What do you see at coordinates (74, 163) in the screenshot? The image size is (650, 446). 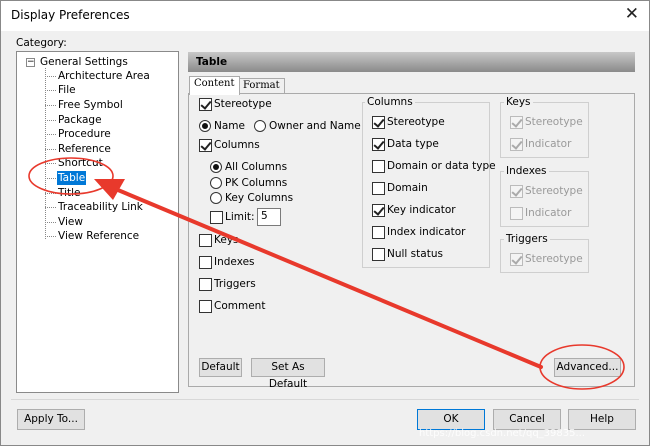 I see `tree-item-shortcut: Shortcut` at bounding box center [74, 163].